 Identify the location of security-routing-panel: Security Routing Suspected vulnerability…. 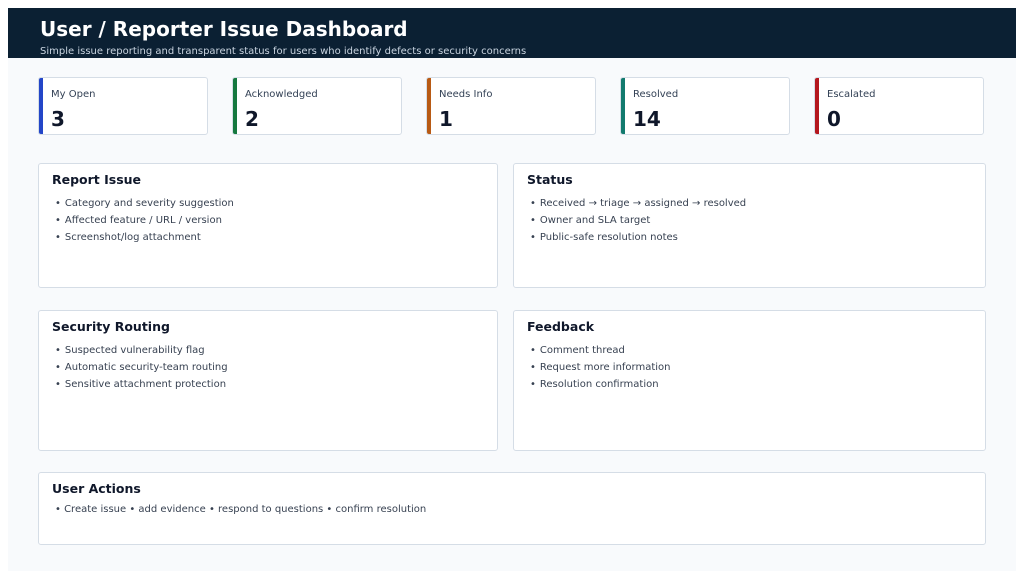
(268, 380).